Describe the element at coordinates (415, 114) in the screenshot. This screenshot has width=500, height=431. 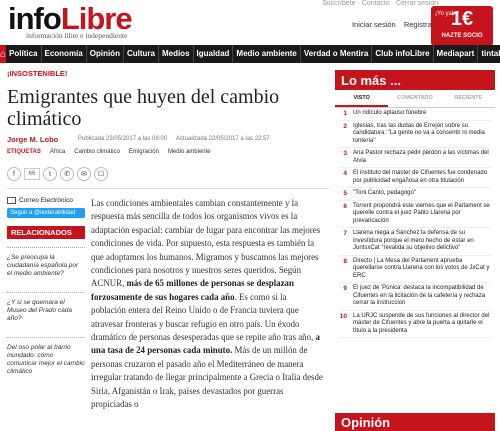
I see `list-item: 1 Un ridículo aplauso fúnebre` at that location.